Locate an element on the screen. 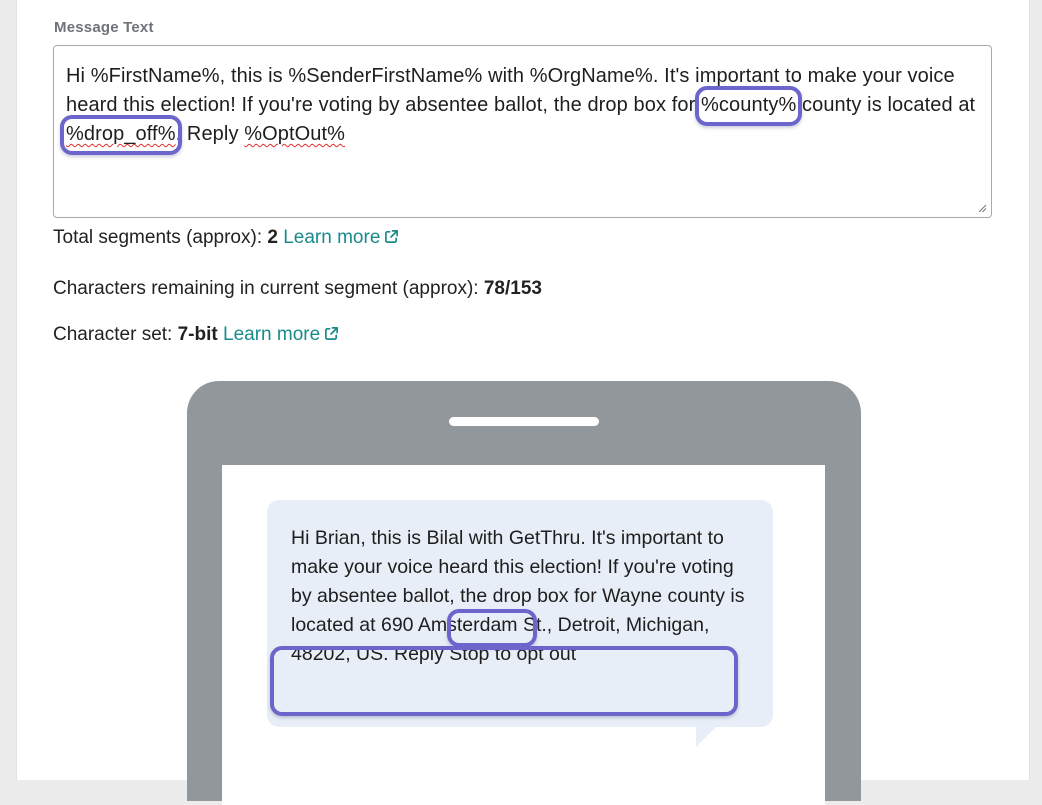 Image resolution: width=1042 pixels, height=805 pixels. preview-text-part: . Reply Stop to opt out is located at coordinates (480, 654).